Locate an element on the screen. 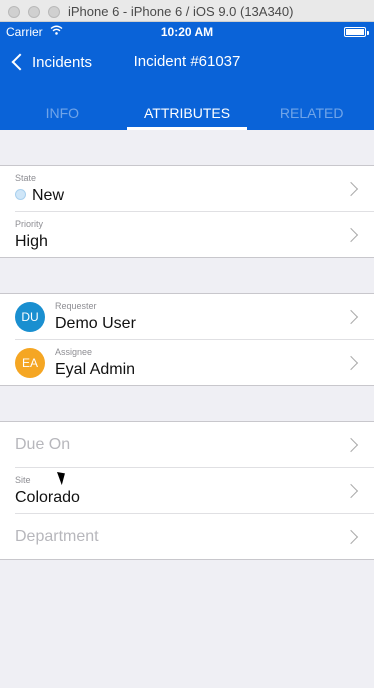 This screenshot has width=374, height=688. requester-avatar: DU is located at coordinates (30, 317).